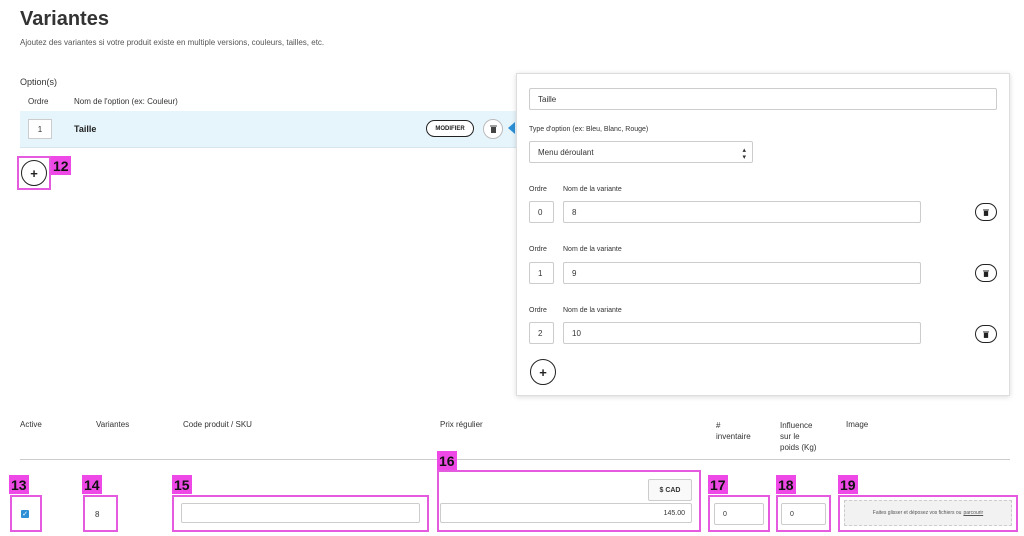 This screenshot has width=1024, height=536. Describe the element at coordinates (31, 424) in the screenshot. I see `header-active: Active` at that location.